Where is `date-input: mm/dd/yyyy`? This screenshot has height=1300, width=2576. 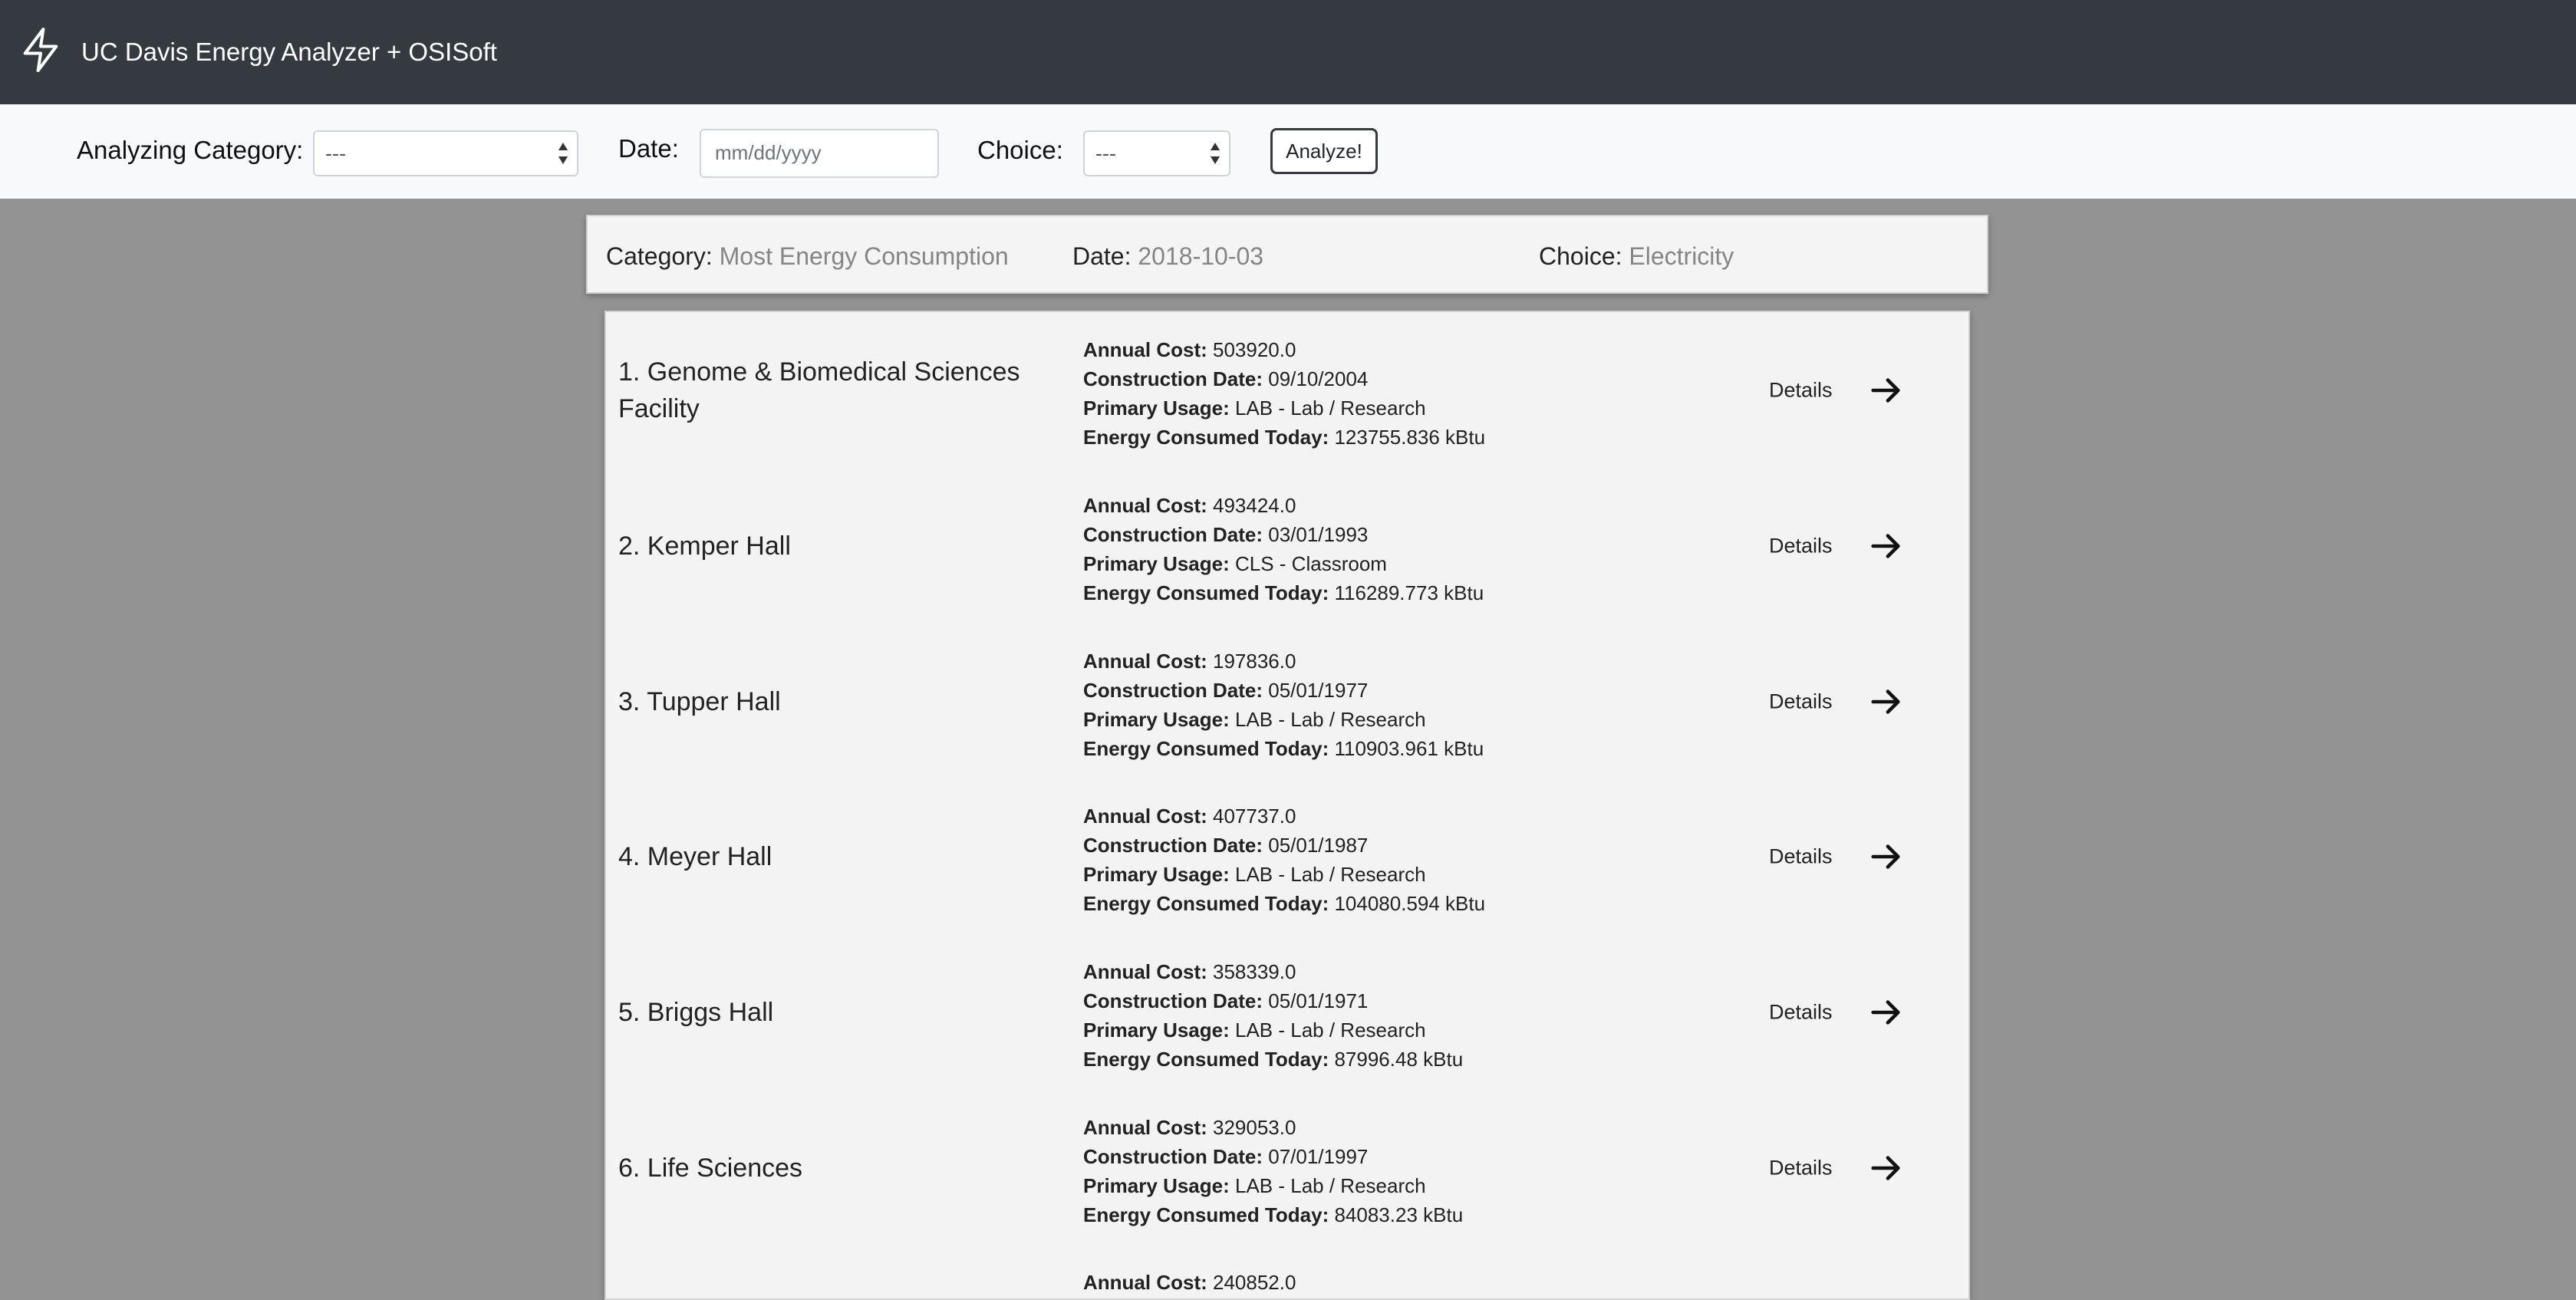 date-input: mm/dd/yyyy is located at coordinates (819, 153).